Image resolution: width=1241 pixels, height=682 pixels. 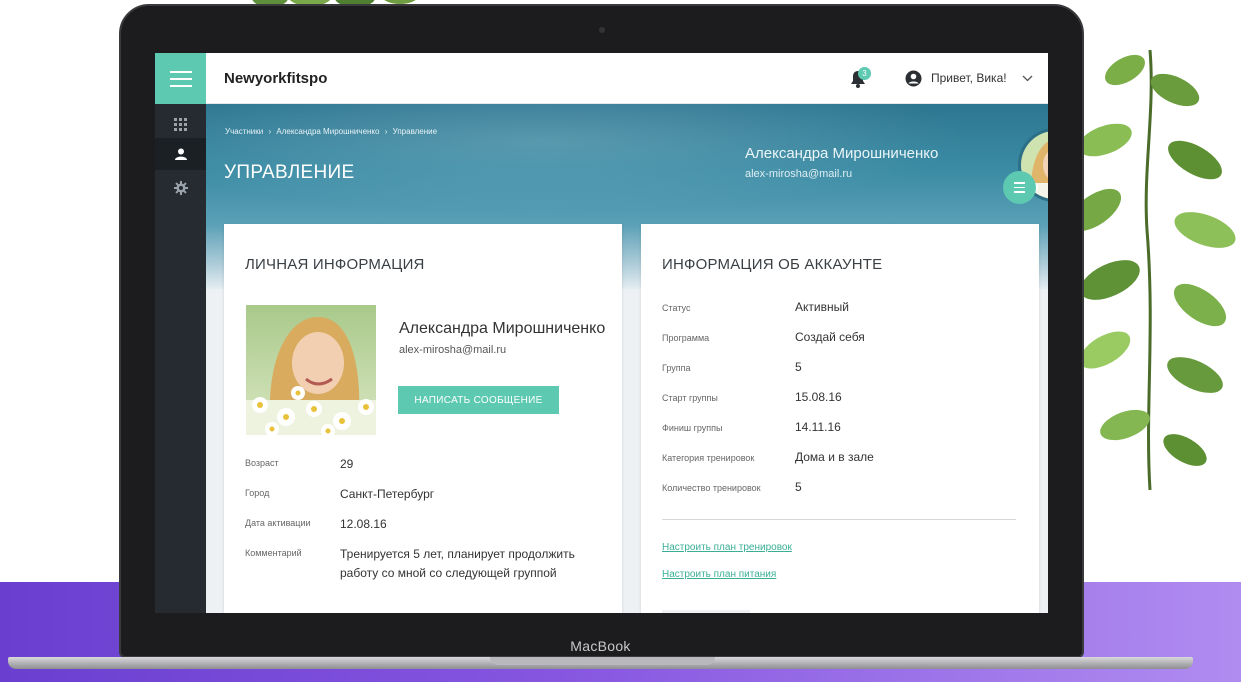 What do you see at coordinates (818, 427) in the screenshot?
I see `account-value: 14.11.16` at bounding box center [818, 427].